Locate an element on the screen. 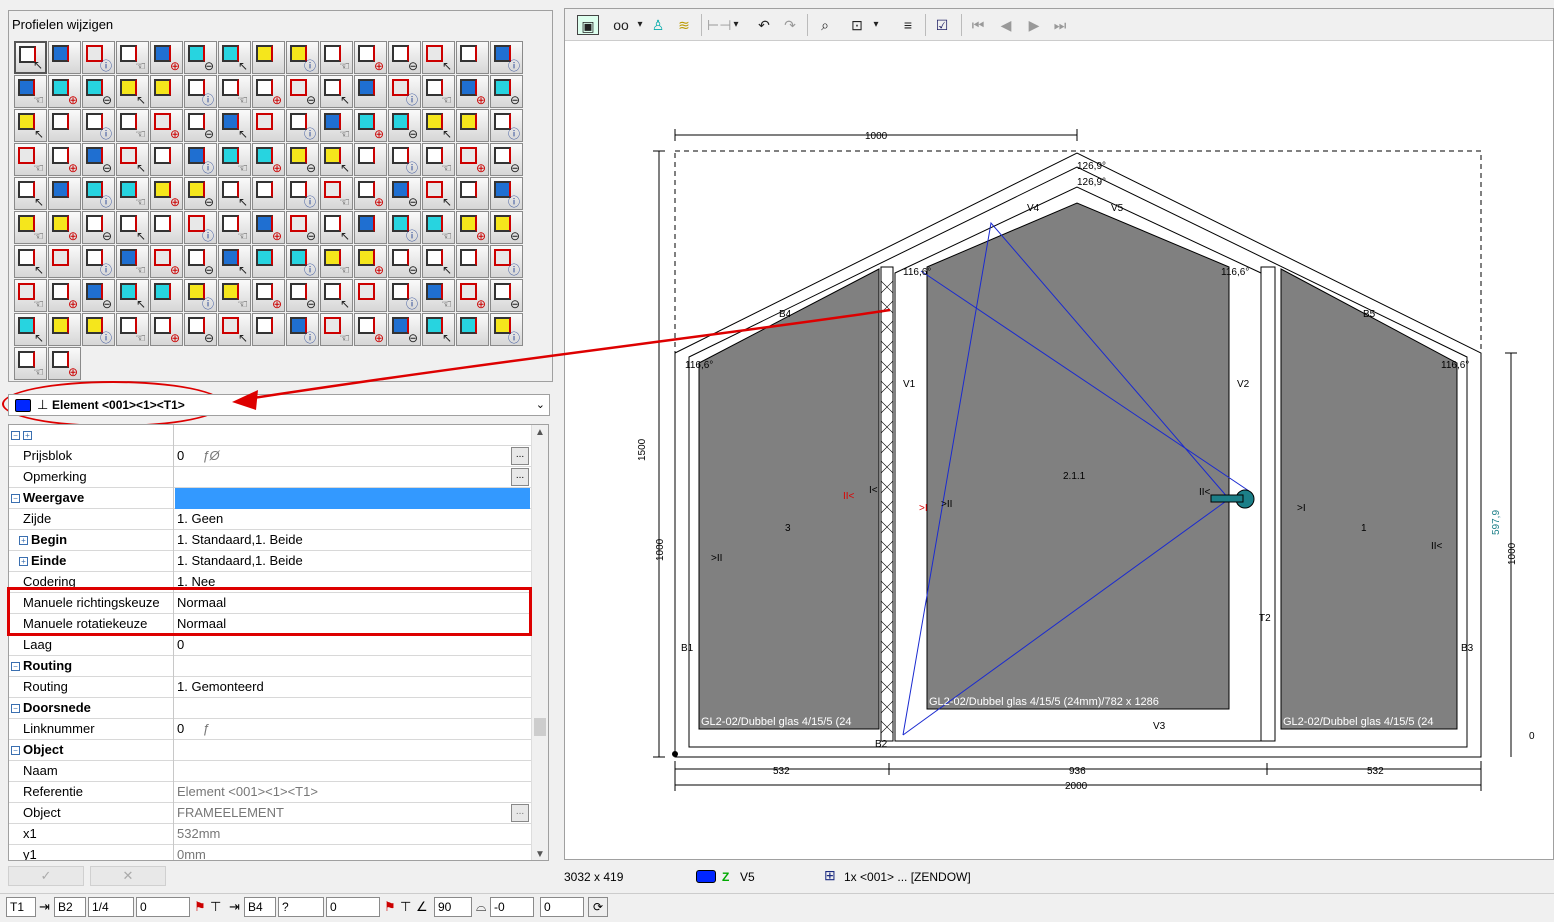  scroll-thumb is located at coordinates (540, 727).